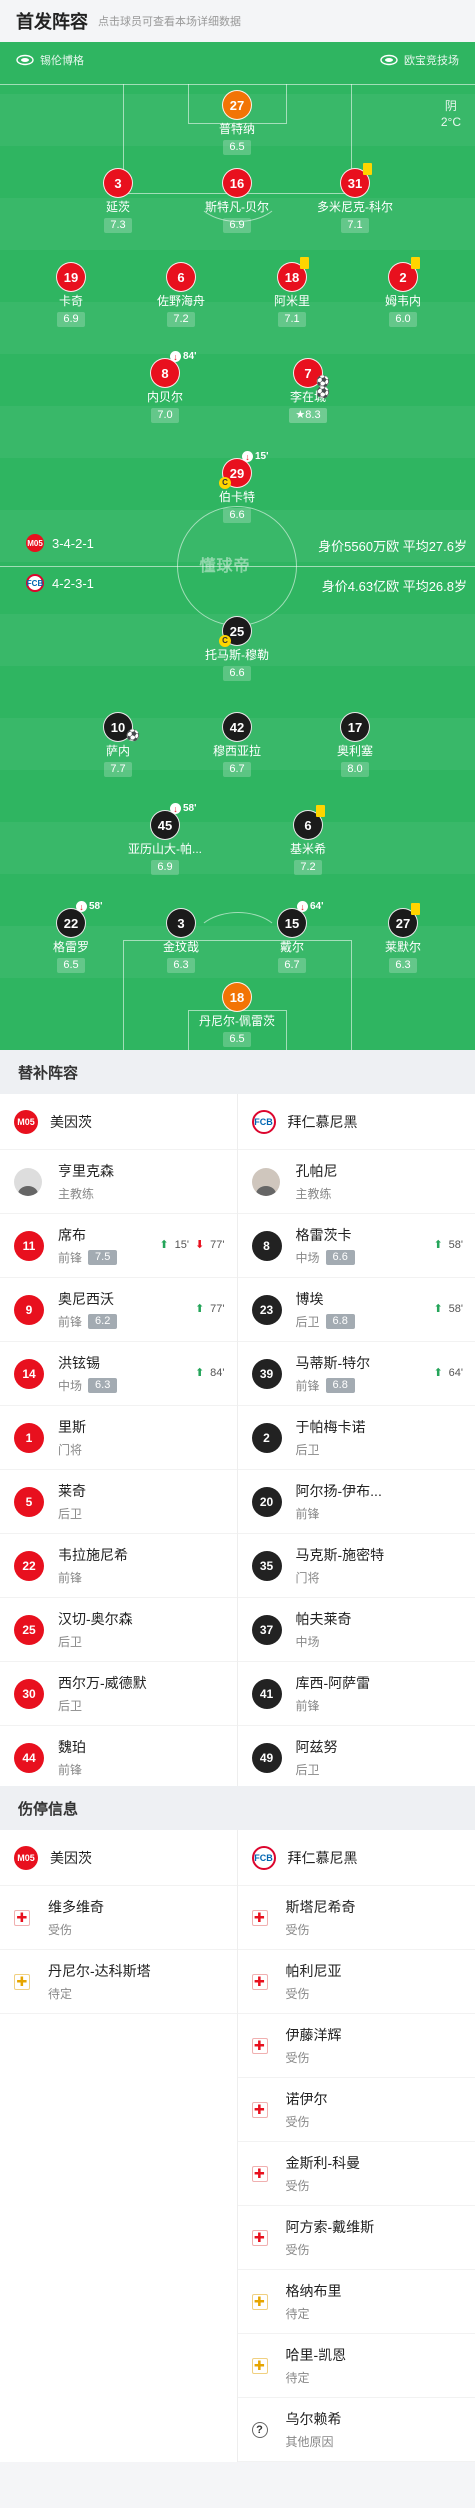  Describe the element at coordinates (118, 1246) in the screenshot. I see `sub-player: 11 席布 前锋 7.5 ⬆ 15' ⬇ 77'` at that location.